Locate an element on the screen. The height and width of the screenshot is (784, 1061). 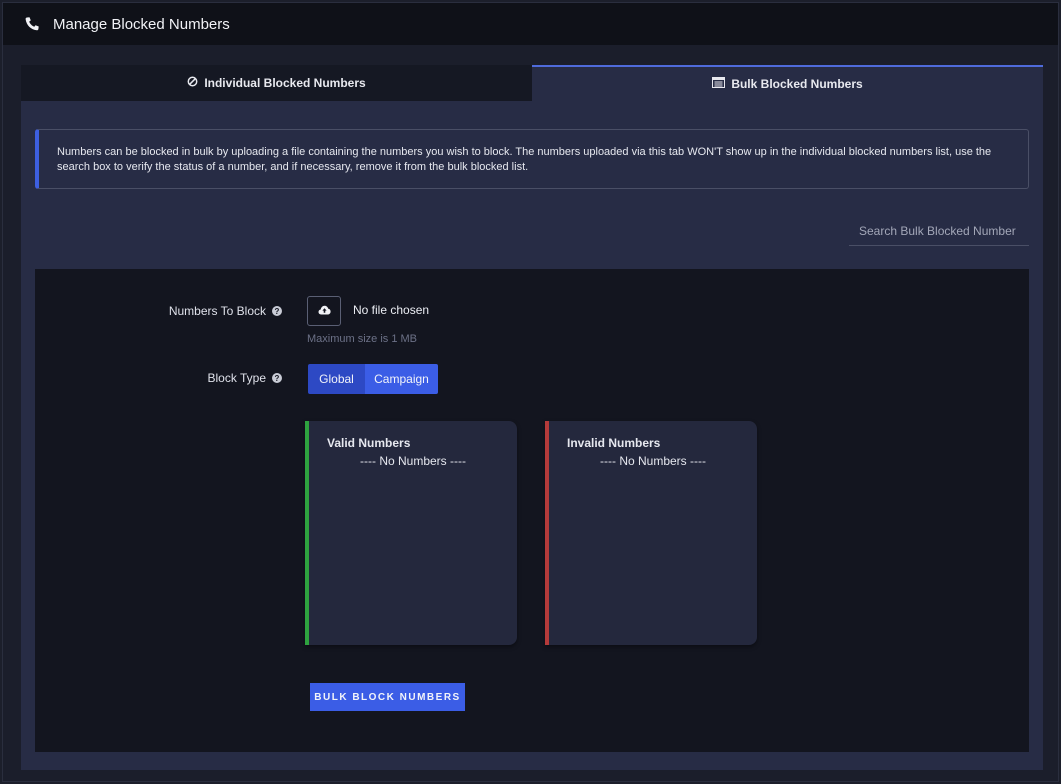
cloud-upload-icon is located at coordinates (324, 311).